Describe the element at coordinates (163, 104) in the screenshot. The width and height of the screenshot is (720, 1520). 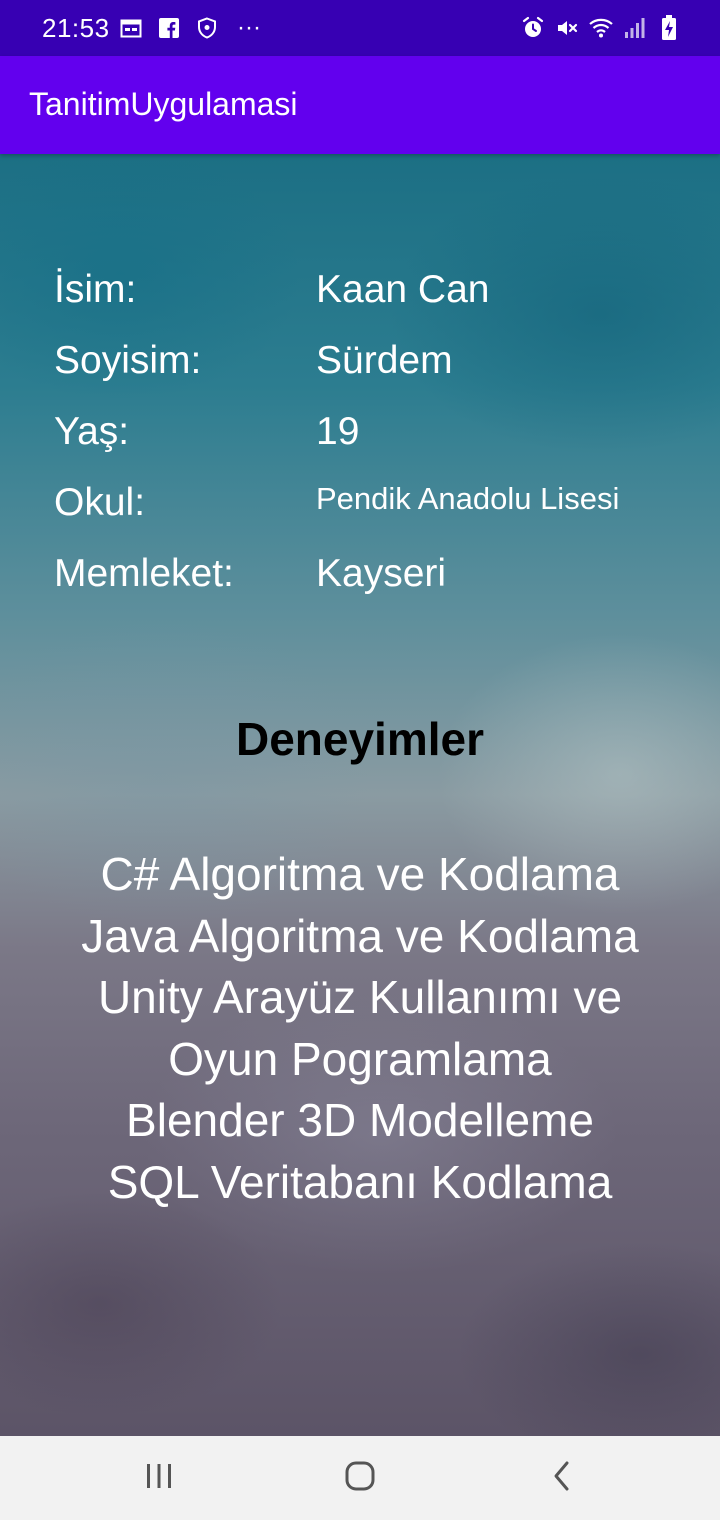
I see `app-title: TanitimUygulamasi` at that location.